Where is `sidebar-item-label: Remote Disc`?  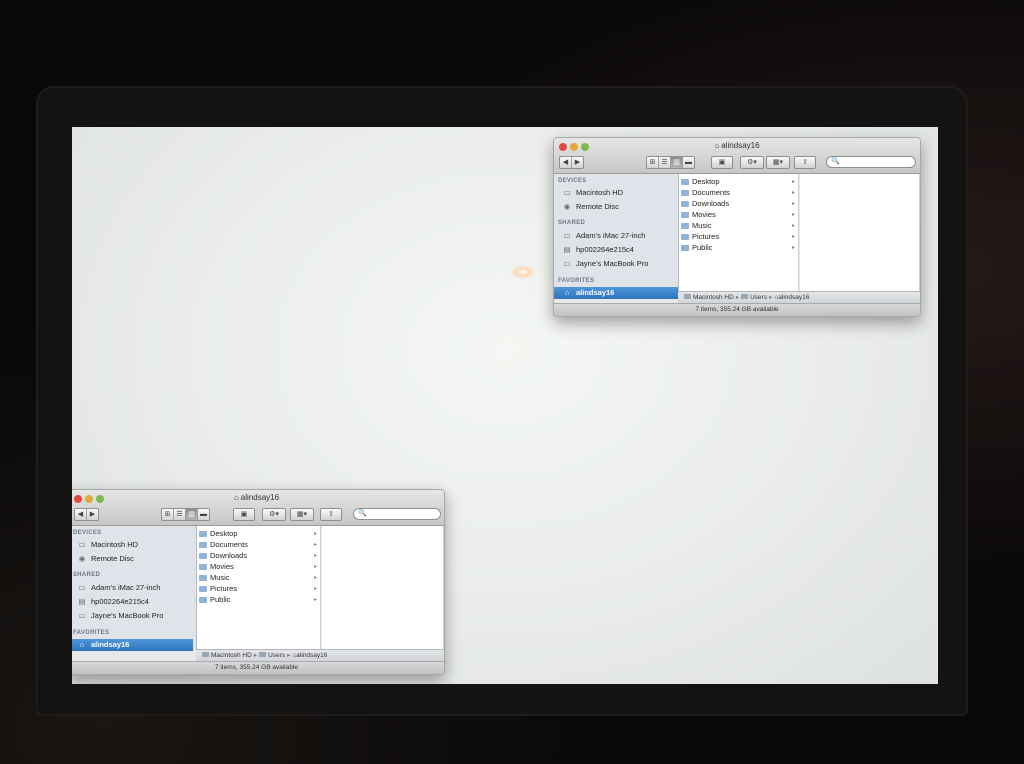 sidebar-item-label: Remote Disc is located at coordinates (597, 206).